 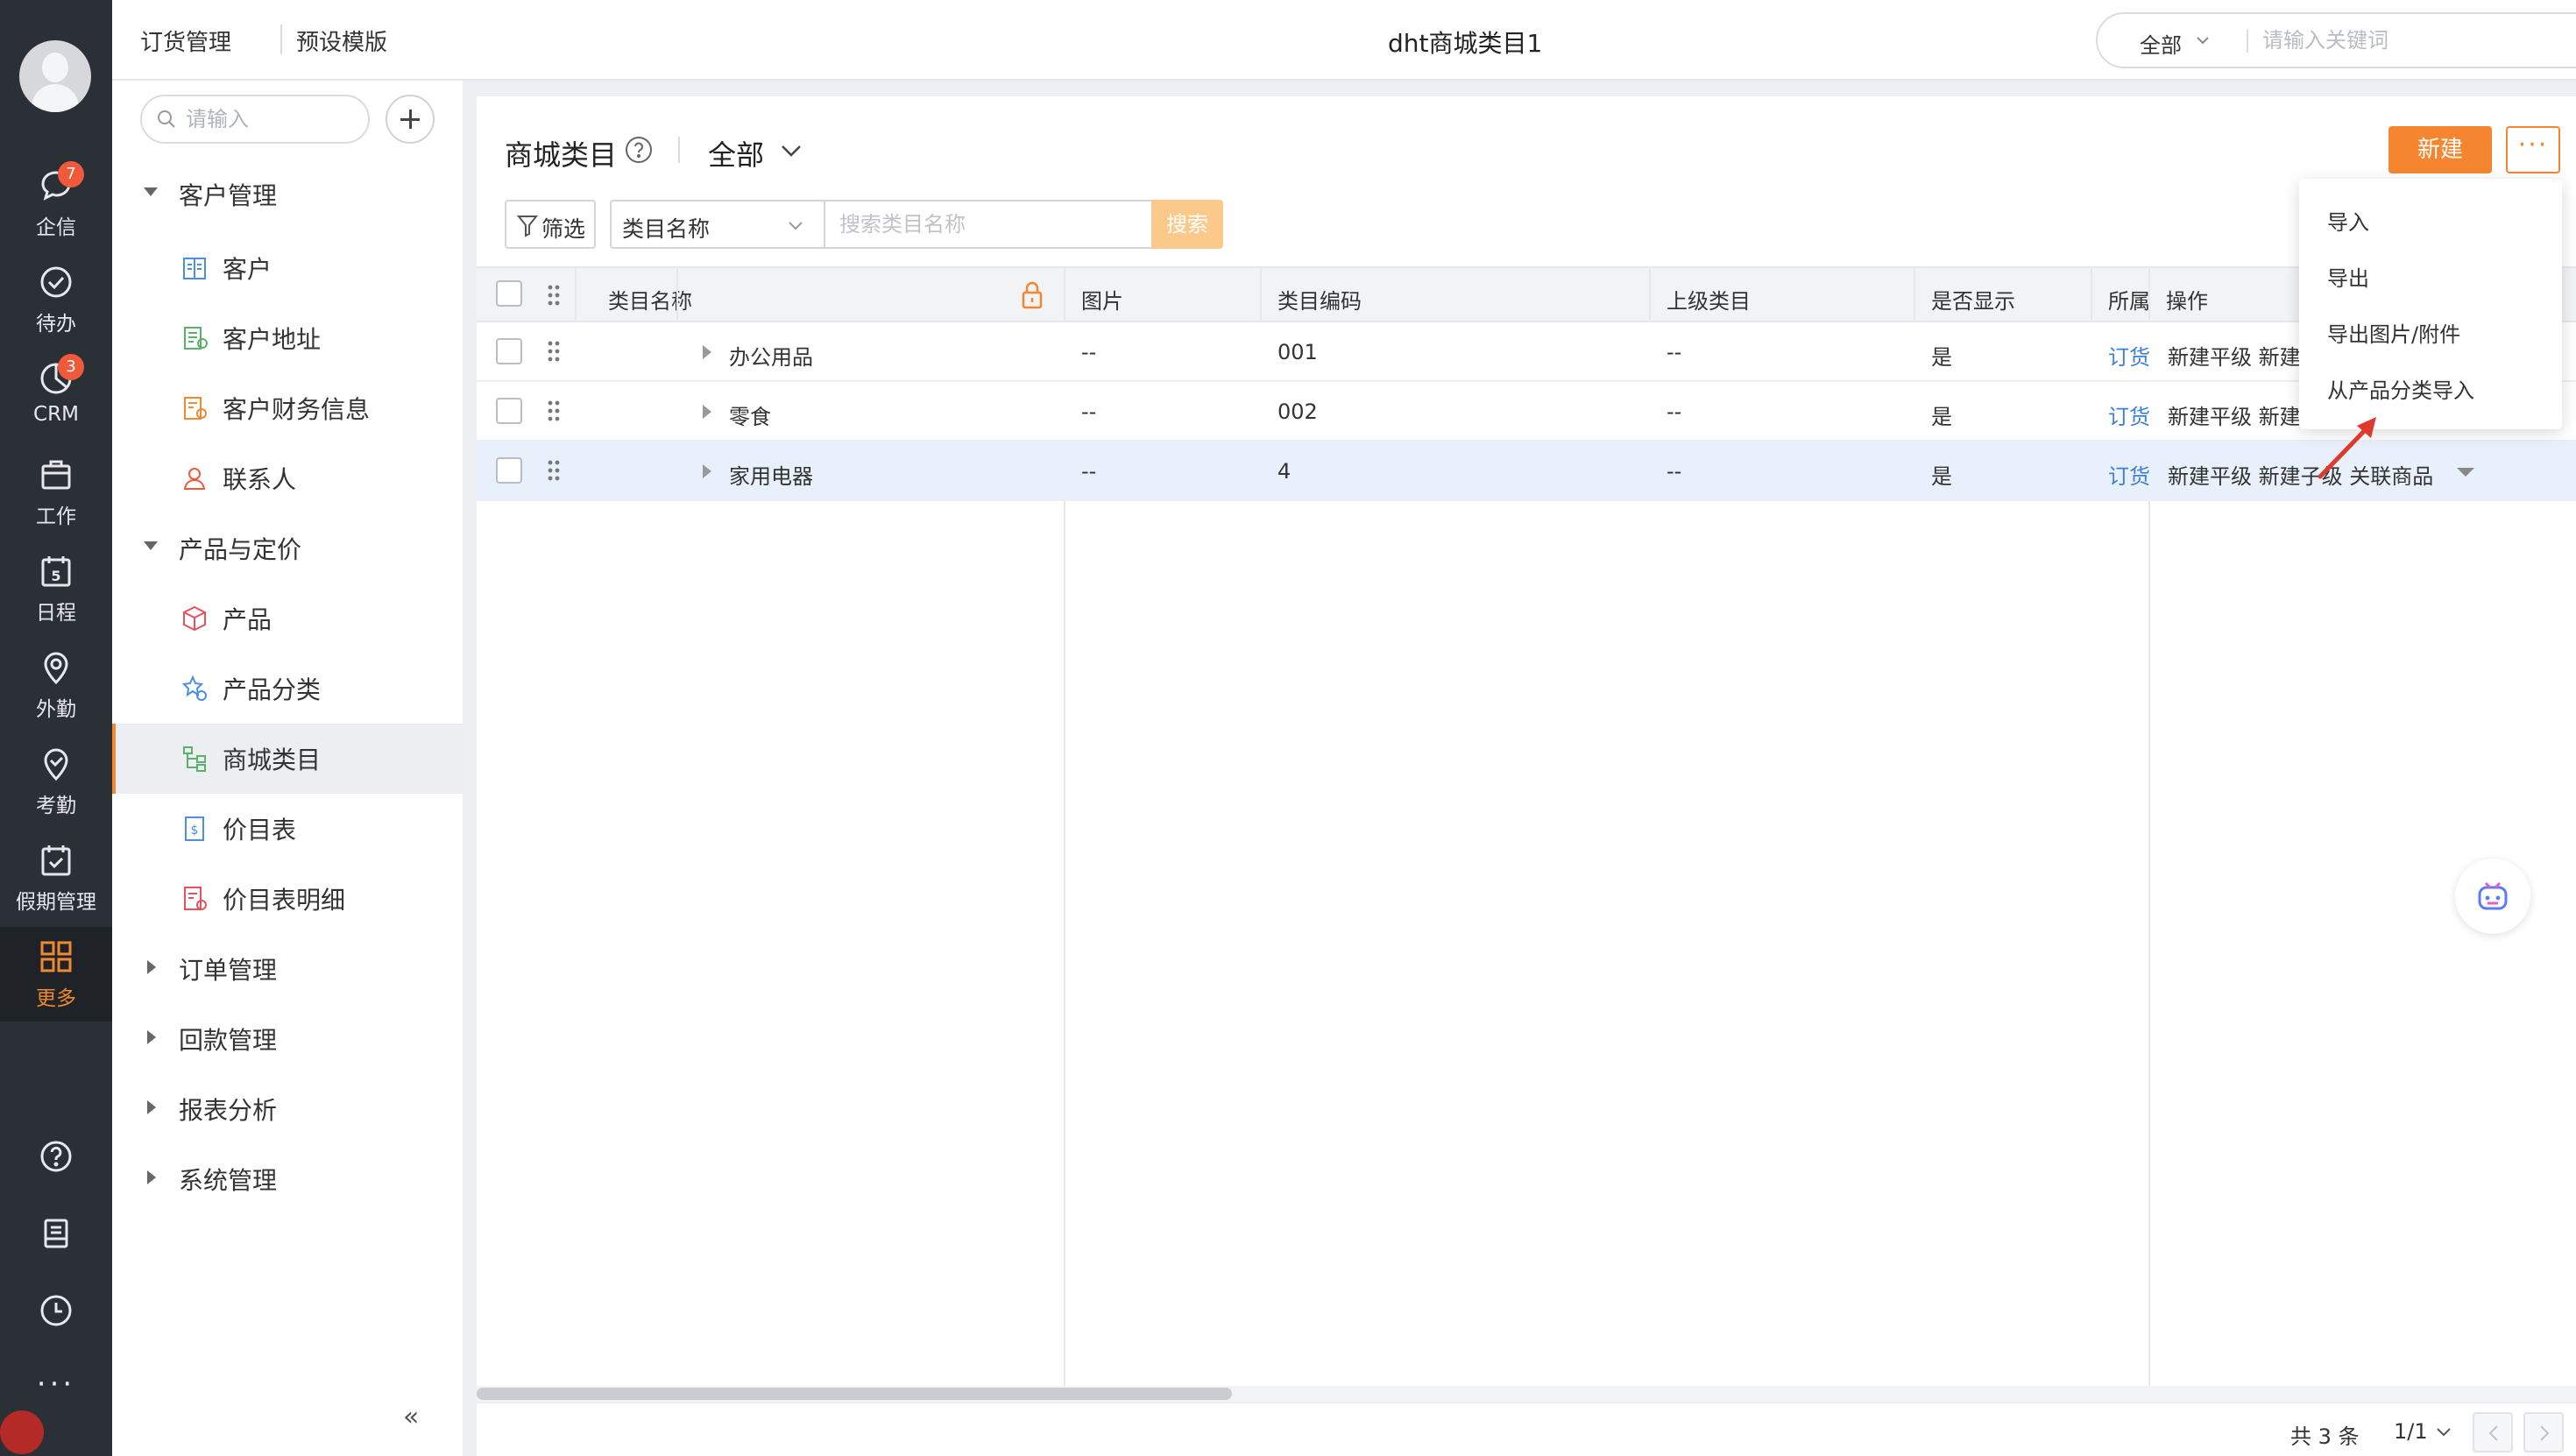 What do you see at coordinates (1526, 1394) in the screenshot?
I see `horizontal-scrollbar` at bounding box center [1526, 1394].